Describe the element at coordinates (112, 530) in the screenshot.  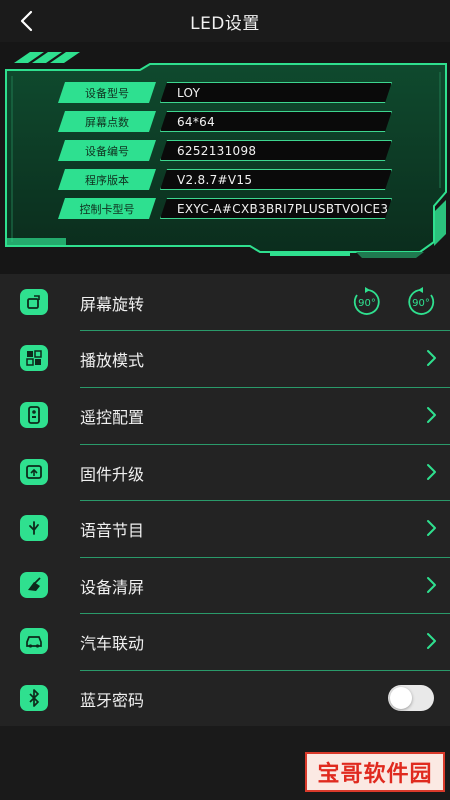
I see `menu-label: 语音节目` at that location.